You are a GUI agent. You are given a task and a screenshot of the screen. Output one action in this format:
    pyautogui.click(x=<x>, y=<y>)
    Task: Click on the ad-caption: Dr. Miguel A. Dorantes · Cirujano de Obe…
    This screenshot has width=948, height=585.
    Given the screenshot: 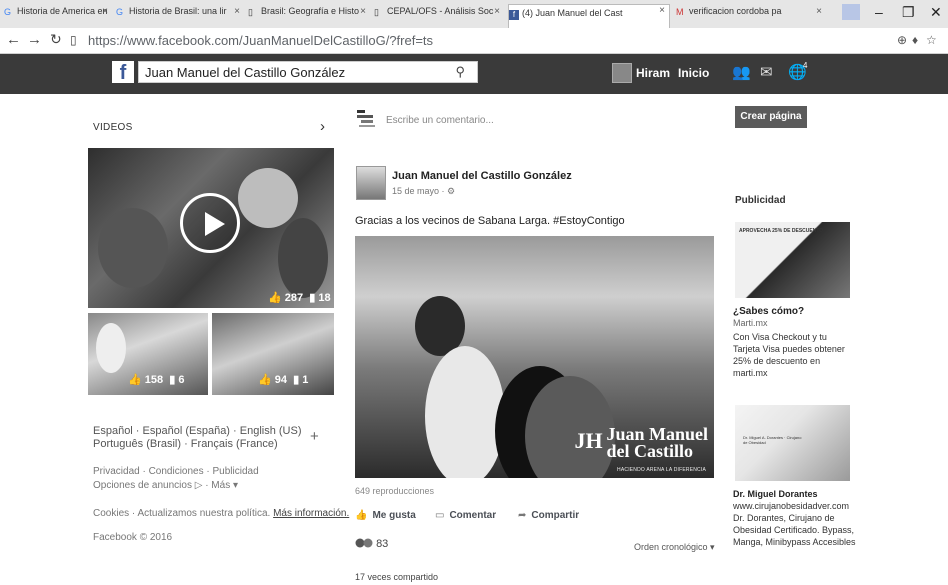 What is the action you would take?
    pyautogui.click(x=772, y=440)
    